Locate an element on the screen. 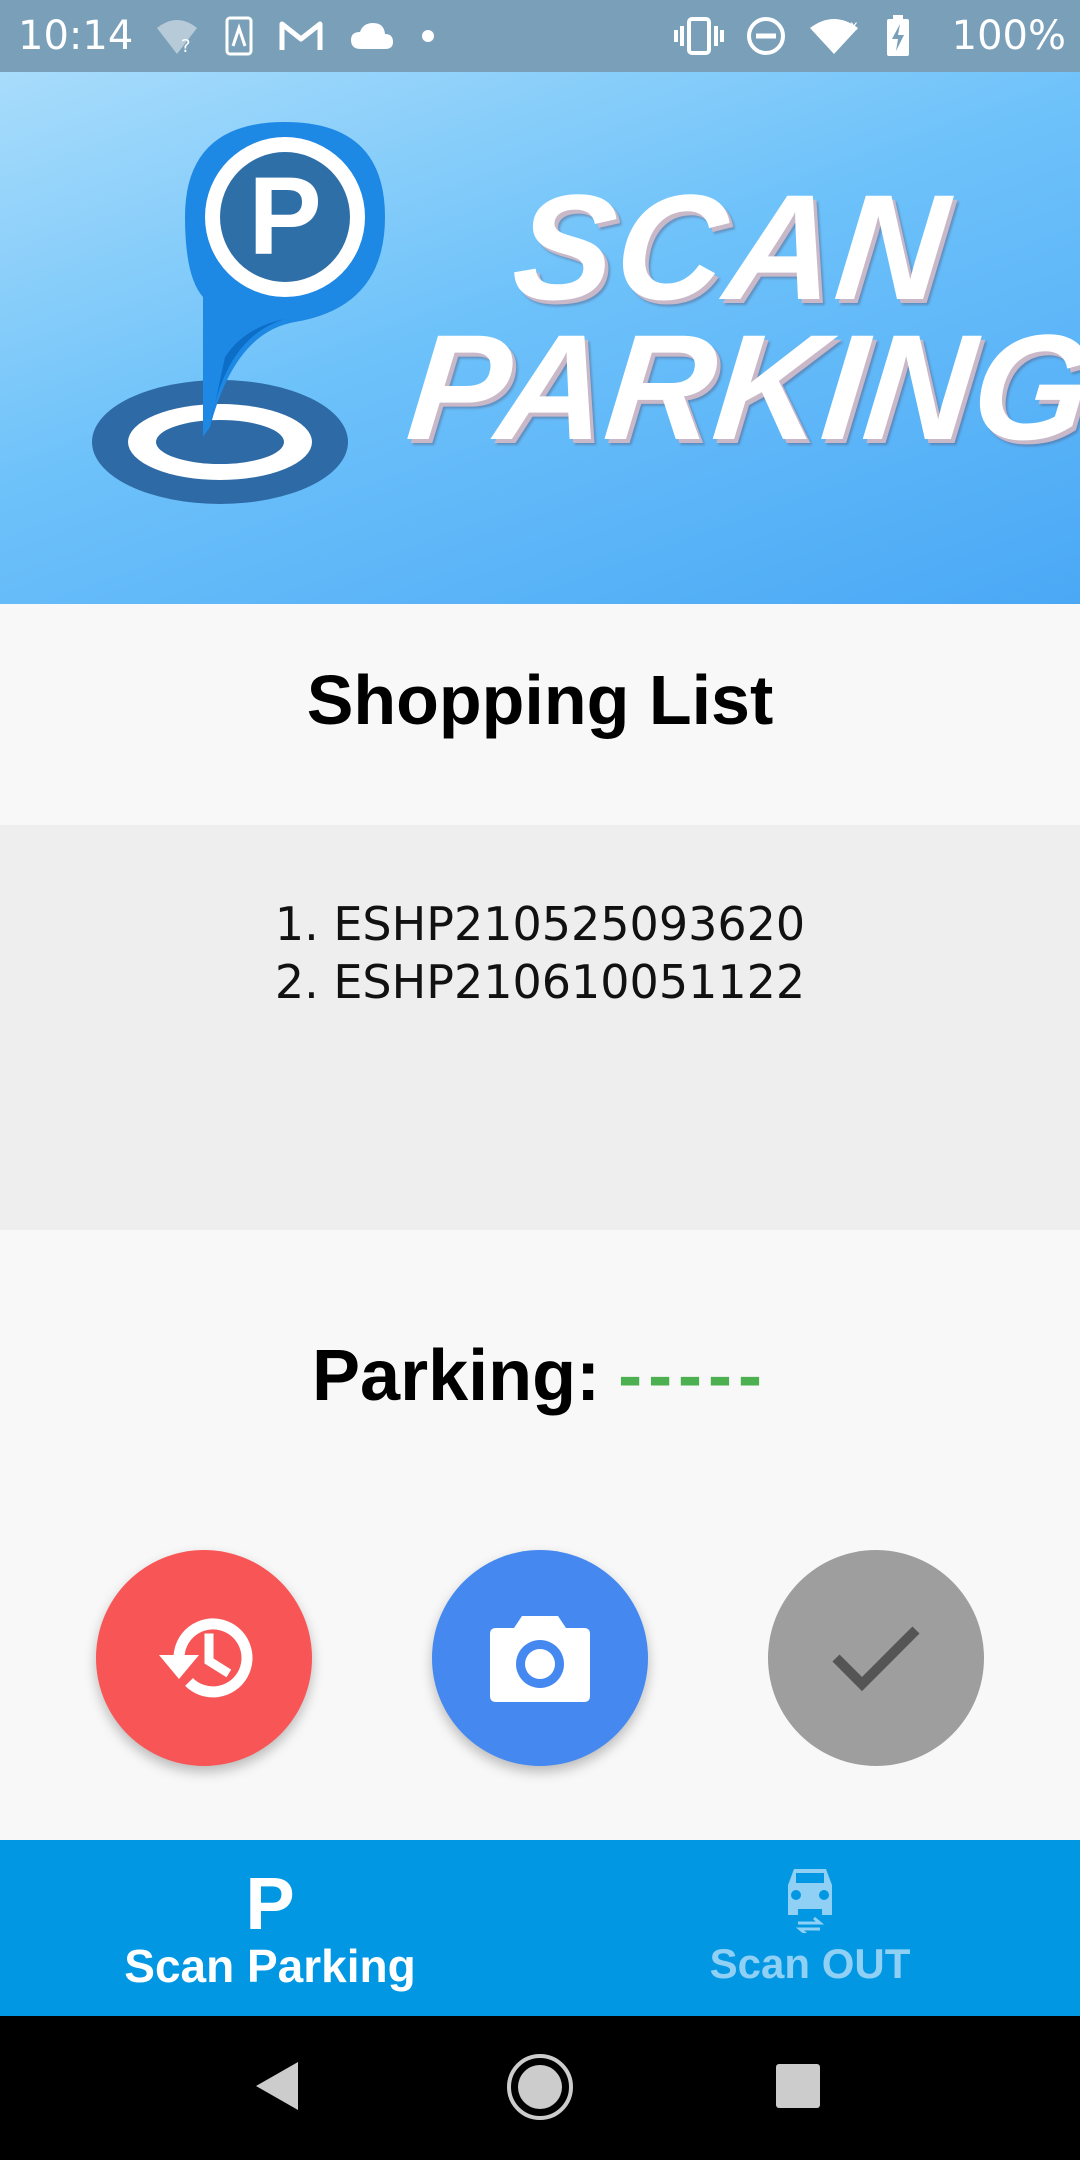 The image size is (1080, 2160). car-exit-icon is located at coordinates (810, 1901).